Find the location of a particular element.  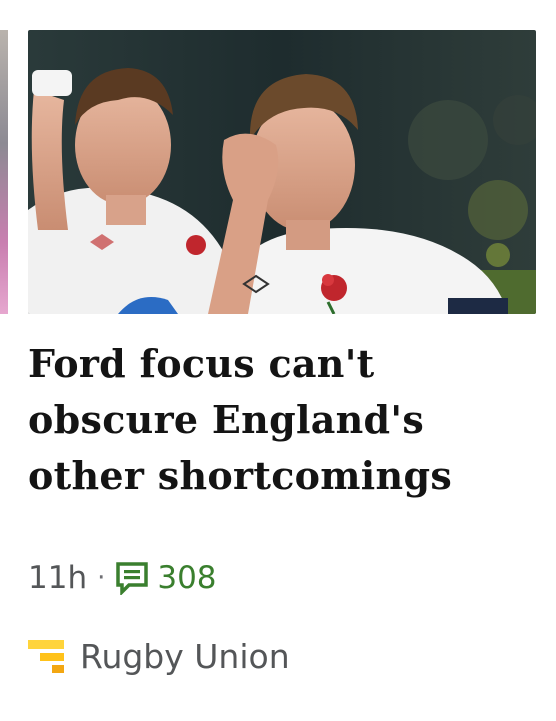

comment-bubble-icon is located at coordinates (132, 578).